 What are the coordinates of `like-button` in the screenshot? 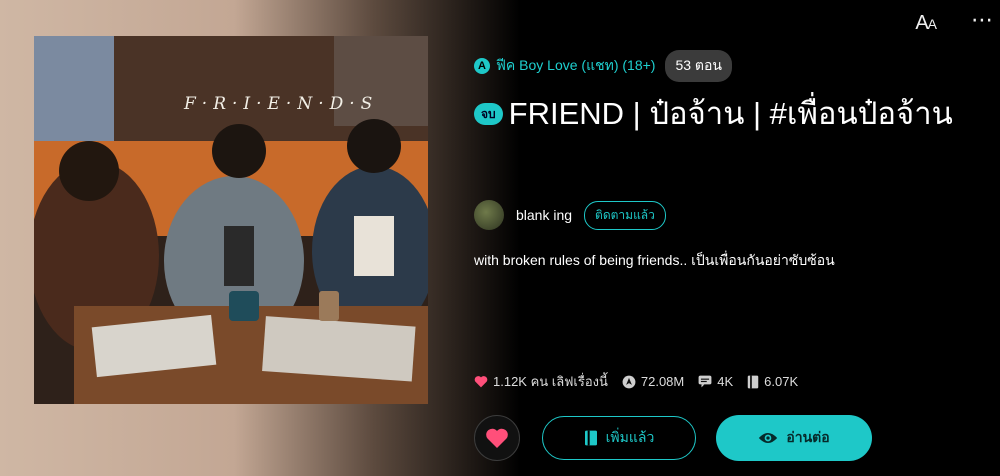 It's located at (497, 438).